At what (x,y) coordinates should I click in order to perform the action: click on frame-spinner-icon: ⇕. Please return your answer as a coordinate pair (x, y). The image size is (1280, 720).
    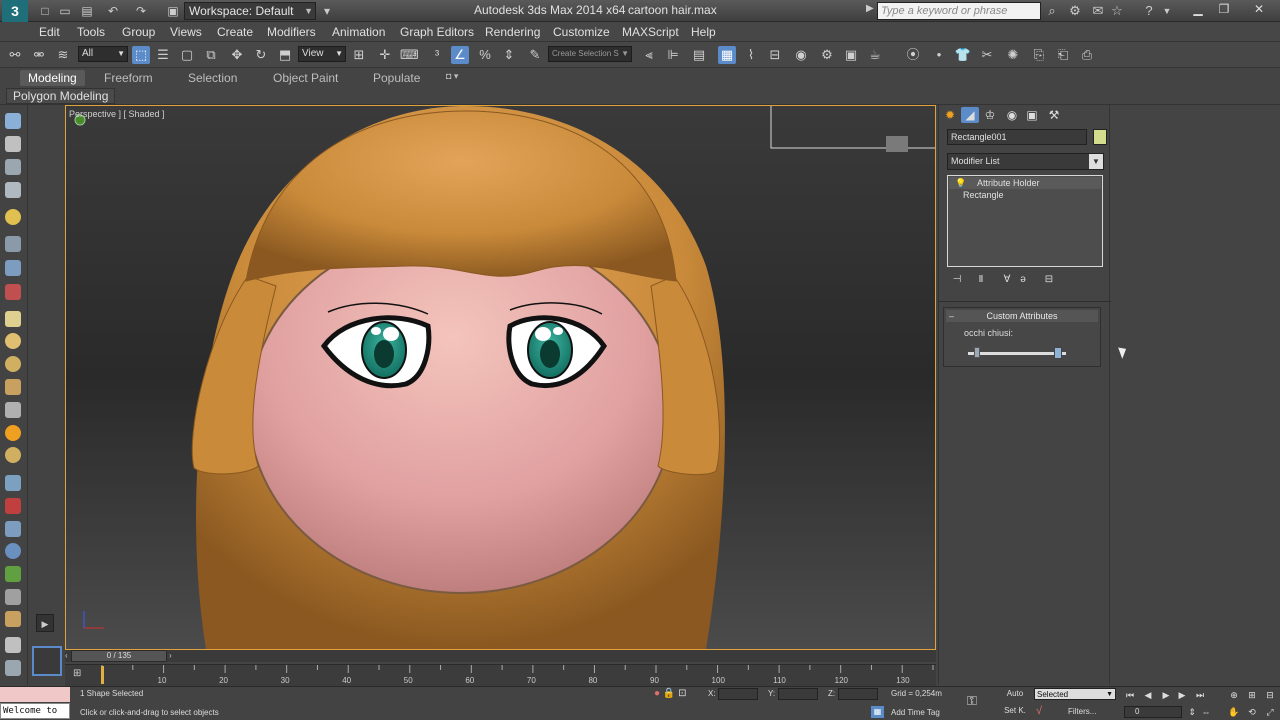
    Looking at the image, I should click on (1192, 712).